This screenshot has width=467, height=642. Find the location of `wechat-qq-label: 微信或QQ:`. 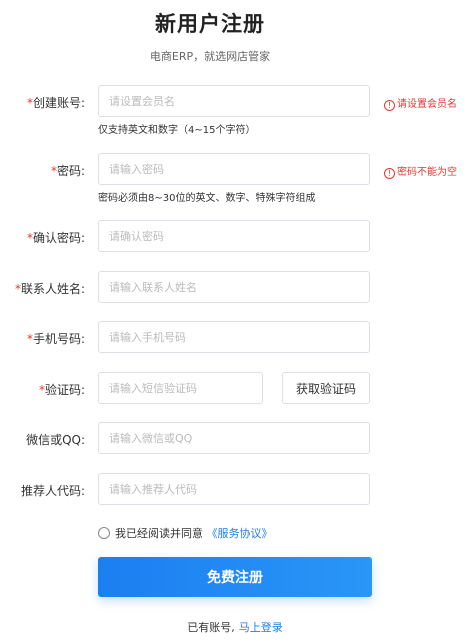

wechat-qq-label: 微信或QQ: is located at coordinates (55, 440).